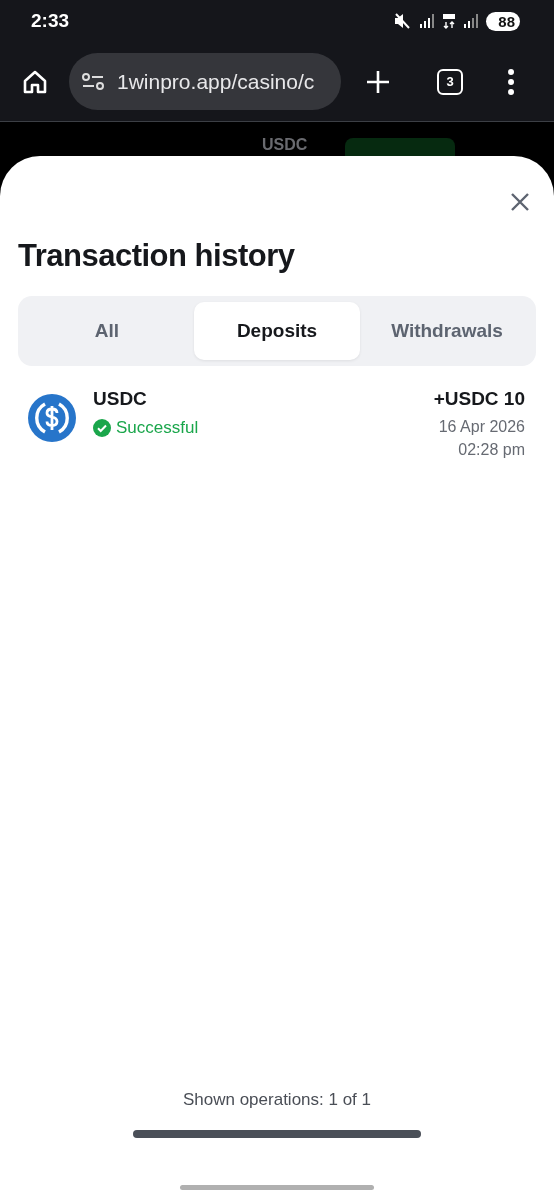 The height and width of the screenshot is (1200, 554). I want to click on mute-icon, so click(403, 21).